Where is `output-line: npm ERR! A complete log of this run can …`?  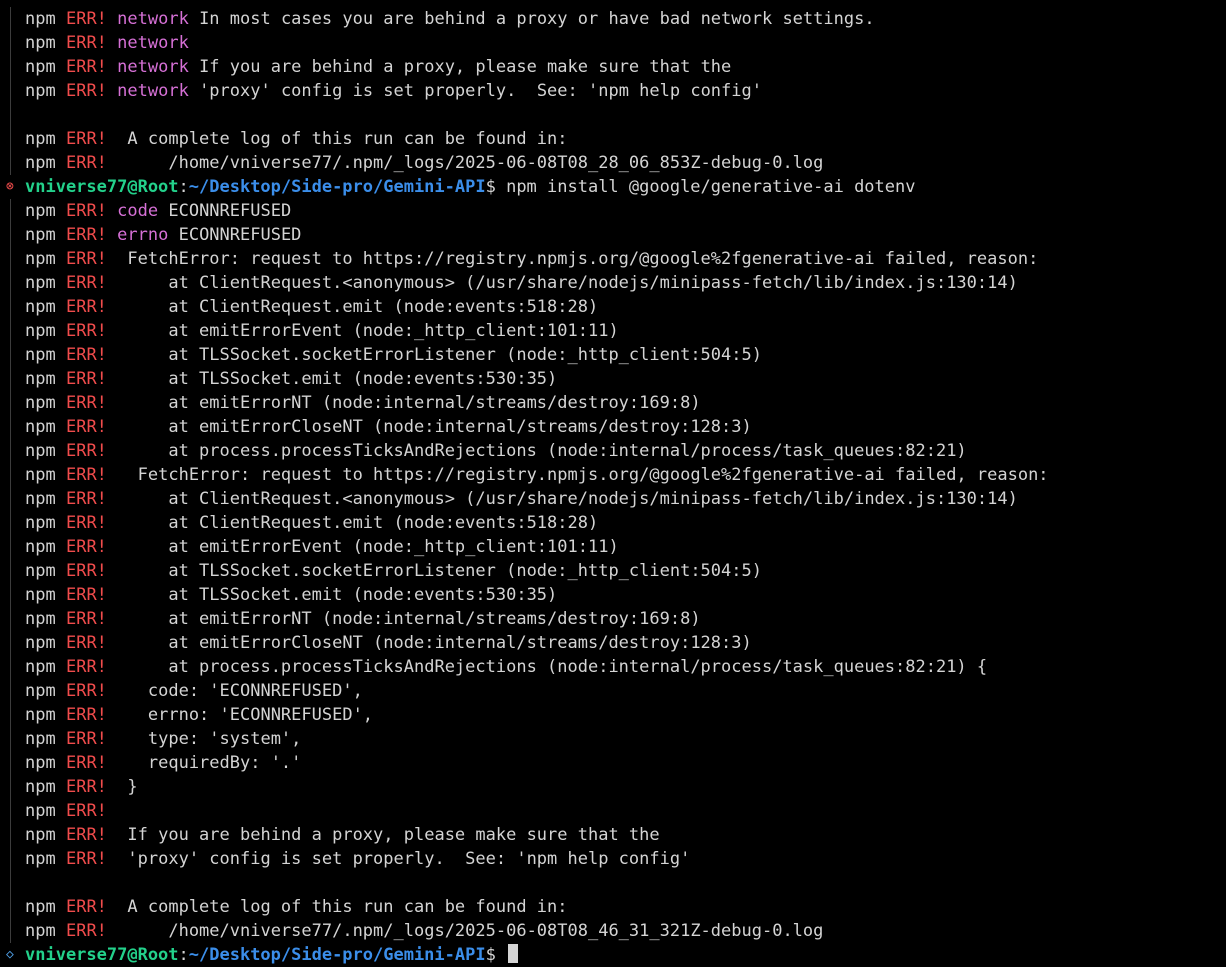 output-line: npm ERR! A complete log of this run can … is located at coordinates (613, 139).